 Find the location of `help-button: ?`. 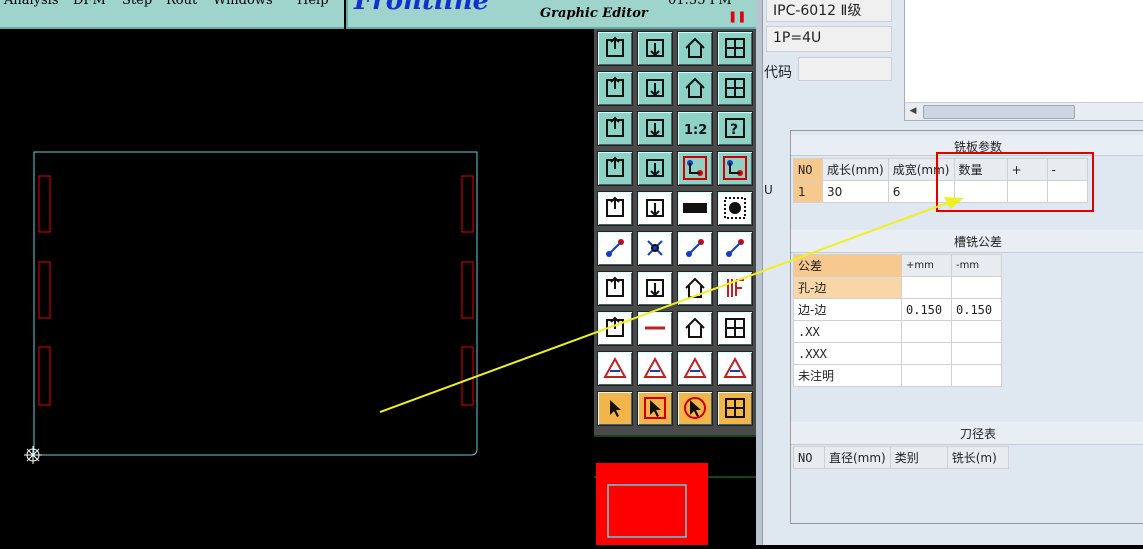

help-button: ? is located at coordinates (735, 128).